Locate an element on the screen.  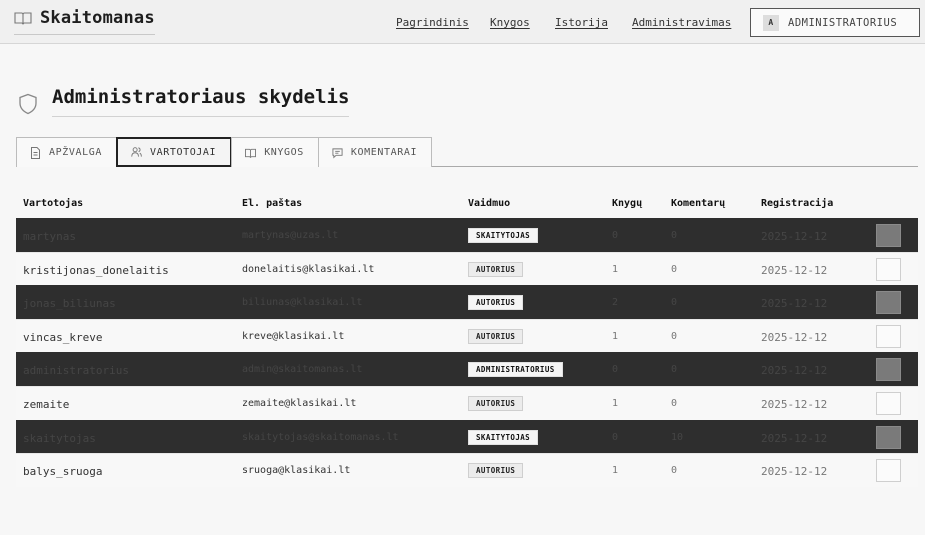
tab-komentarai: KOMENTARAI is located at coordinates (375, 152).